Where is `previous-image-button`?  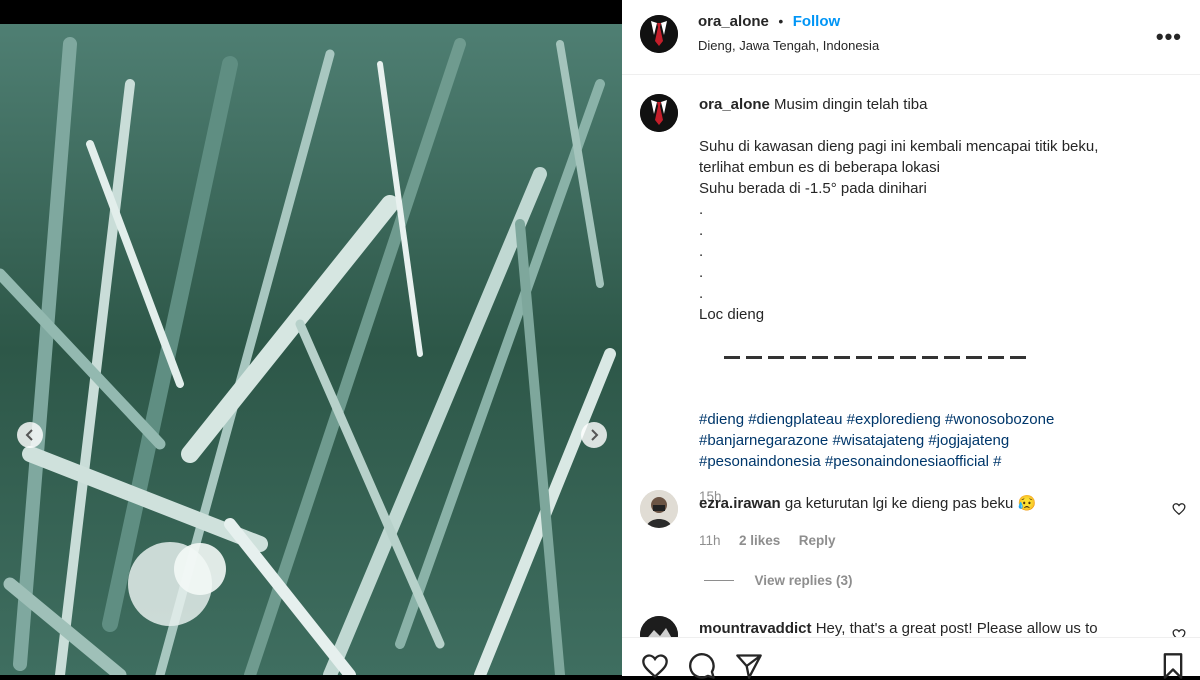 previous-image-button is located at coordinates (30, 435).